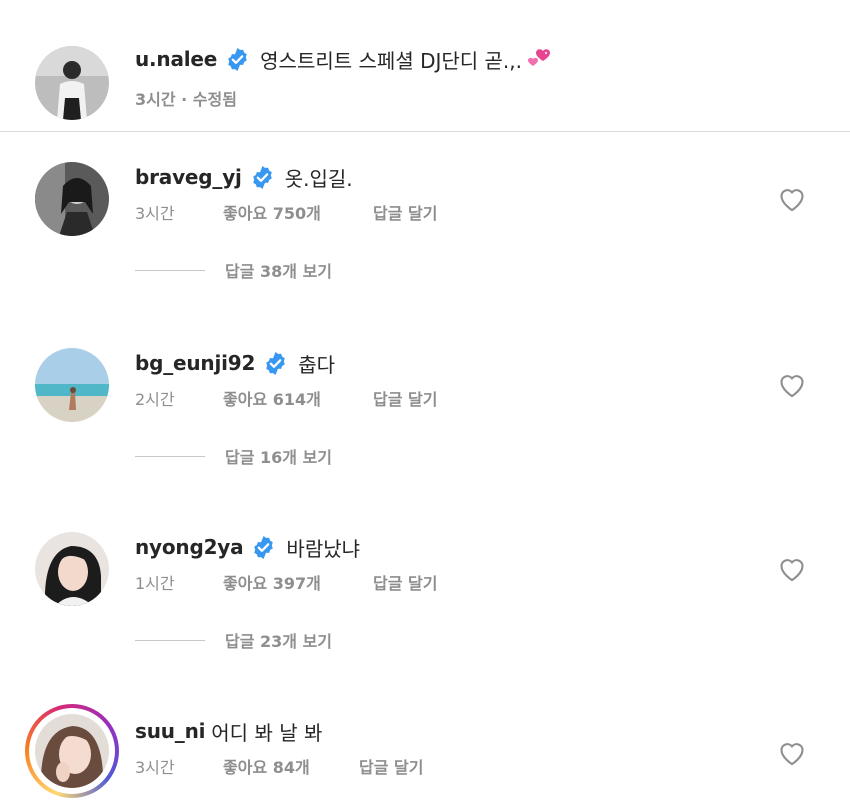  I want to click on comment-text: 옷.입길., so click(318, 178).